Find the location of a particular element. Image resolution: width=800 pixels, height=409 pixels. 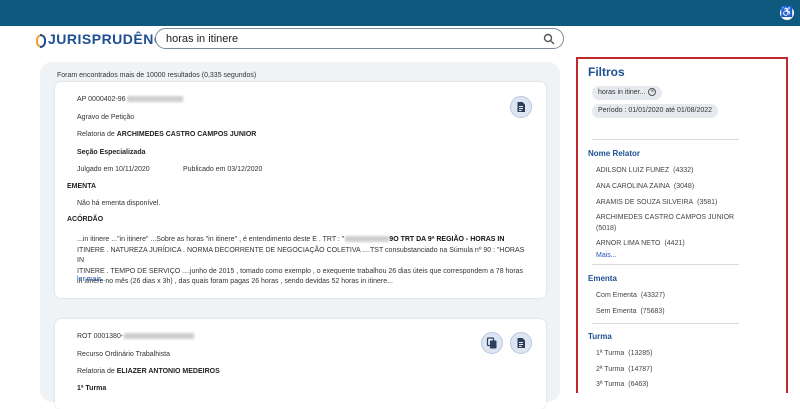

acordao-label: ACÓRDÃO is located at coordinates (85, 219).